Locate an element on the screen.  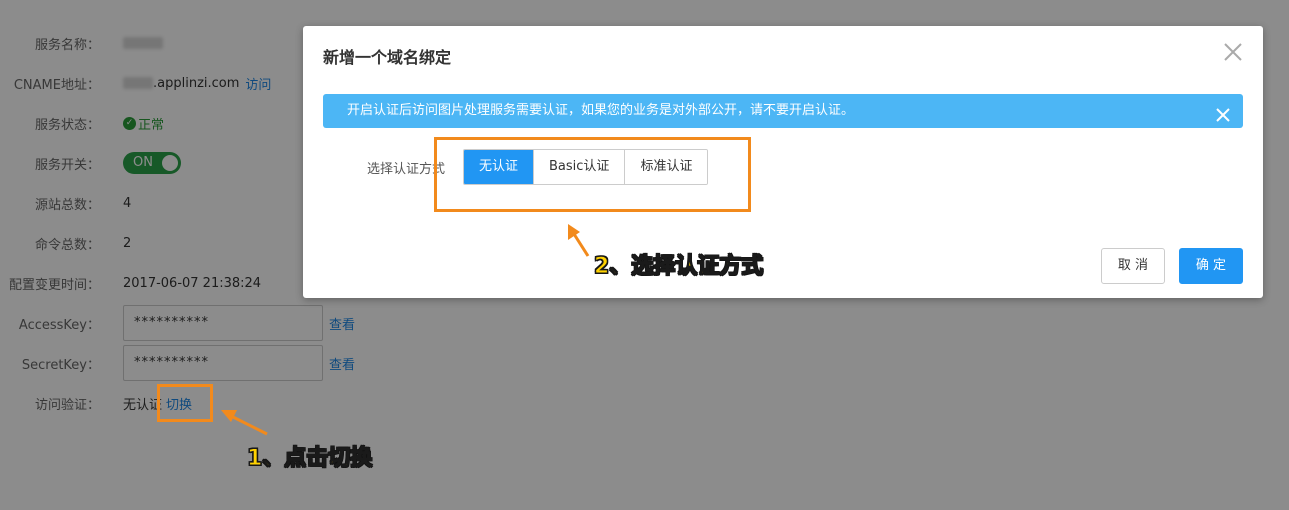
annotation-step-2: 2、选择认证方式 is located at coordinates (678, 267).